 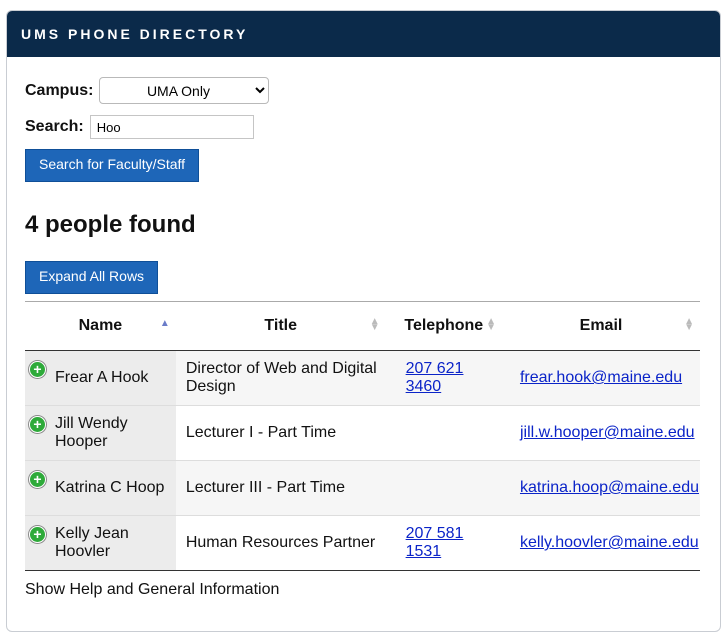 What do you see at coordinates (435, 377) in the screenshot?
I see `telephone-link: 207 621 3460` at bounding box center [435, 377].